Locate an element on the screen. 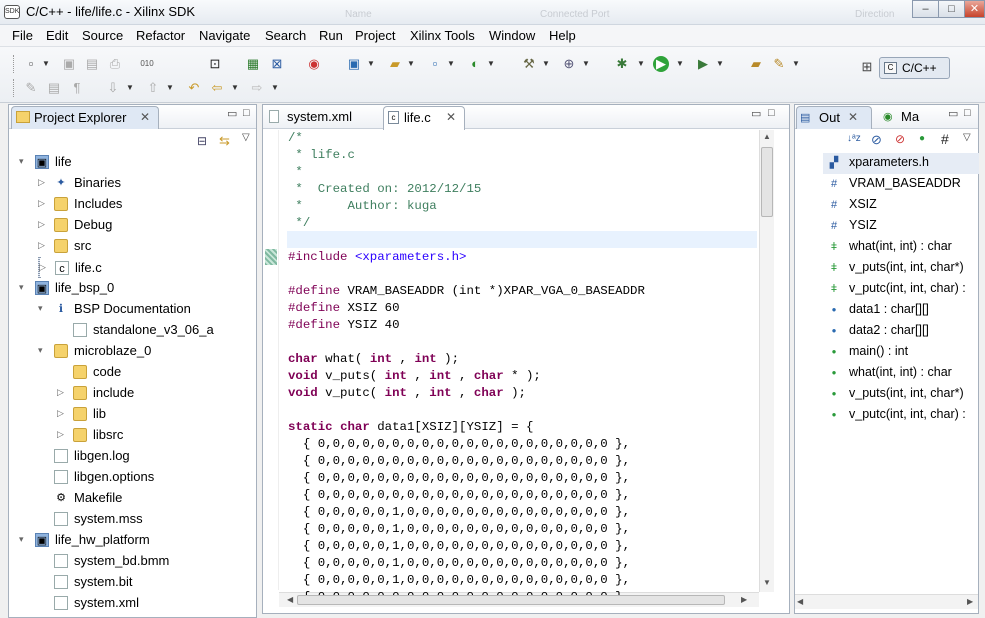 This screenshot has width=985, height=618. outline-item: ● data2 : char[][] is located at coordinates (901, 331).